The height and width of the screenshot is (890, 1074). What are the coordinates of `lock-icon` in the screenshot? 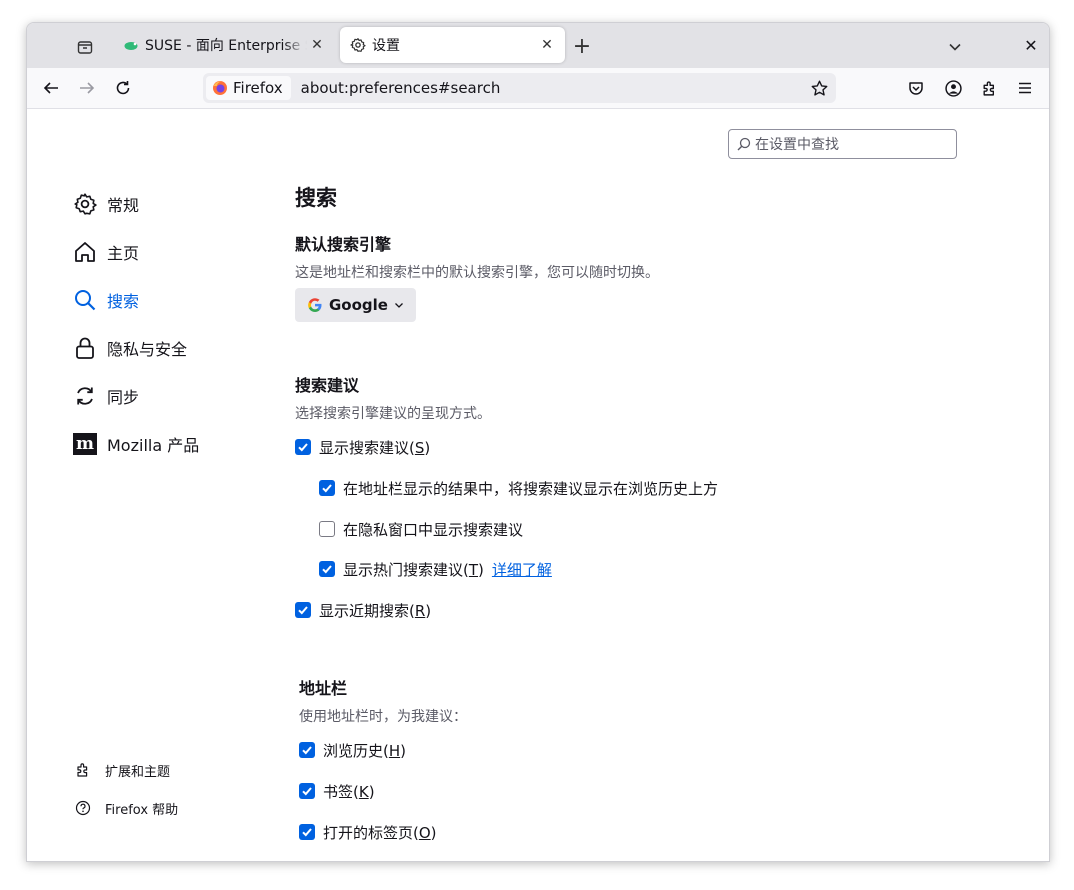 It's located at (85, 348).